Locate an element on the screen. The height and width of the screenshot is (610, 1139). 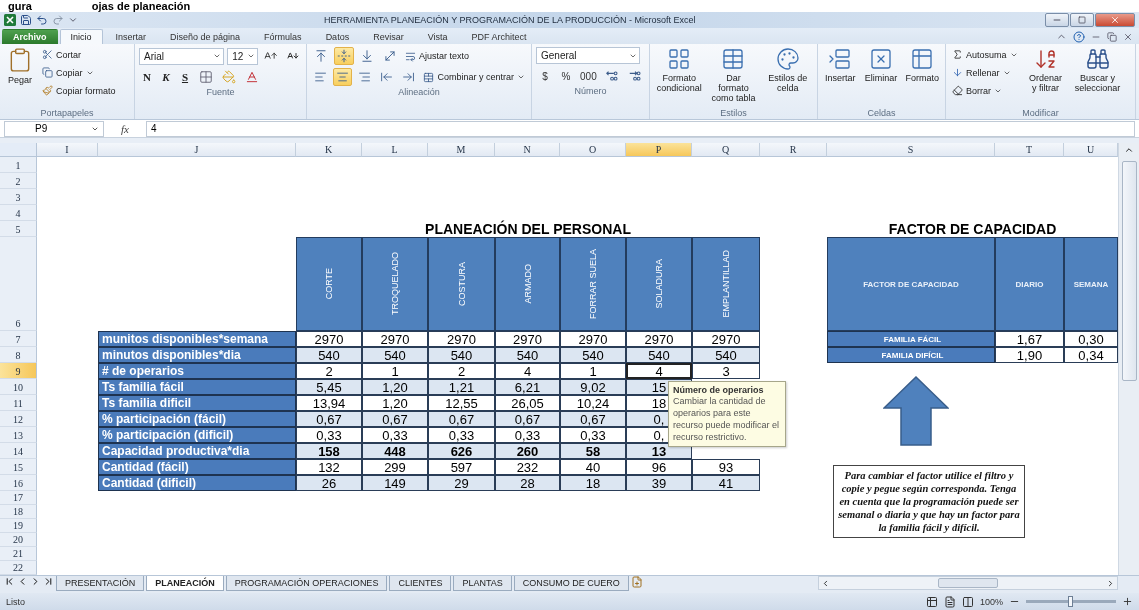
style-button: Formato condicional is located at coordinates (679, 77).